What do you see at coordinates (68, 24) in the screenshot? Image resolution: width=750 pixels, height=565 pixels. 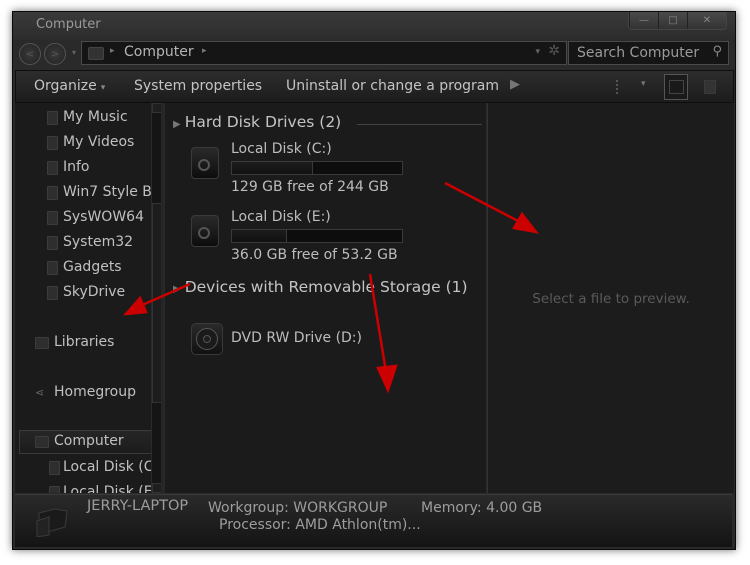 I see `window-title: Computer` at bounding box center [68, 24].